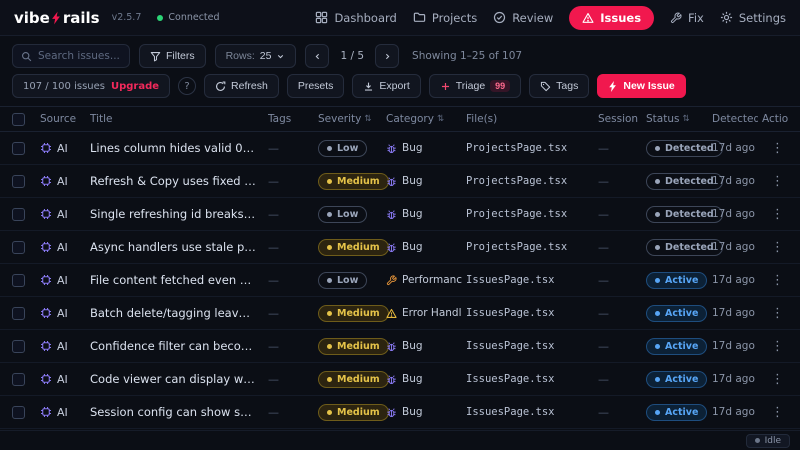  Describe the element at coordinates (424, 313) in the screenshot. I see `category-cell: Error Handling` at that location.